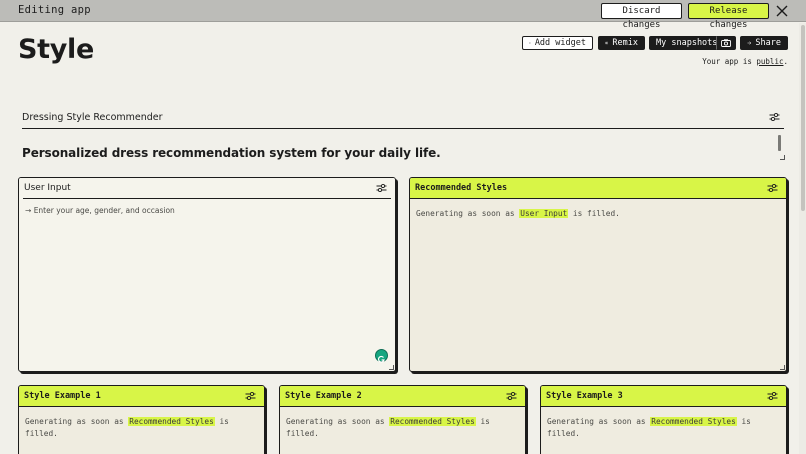 The image size is (806, 454). I want to click on add-widget-label: Add widget, so click(560, 43).